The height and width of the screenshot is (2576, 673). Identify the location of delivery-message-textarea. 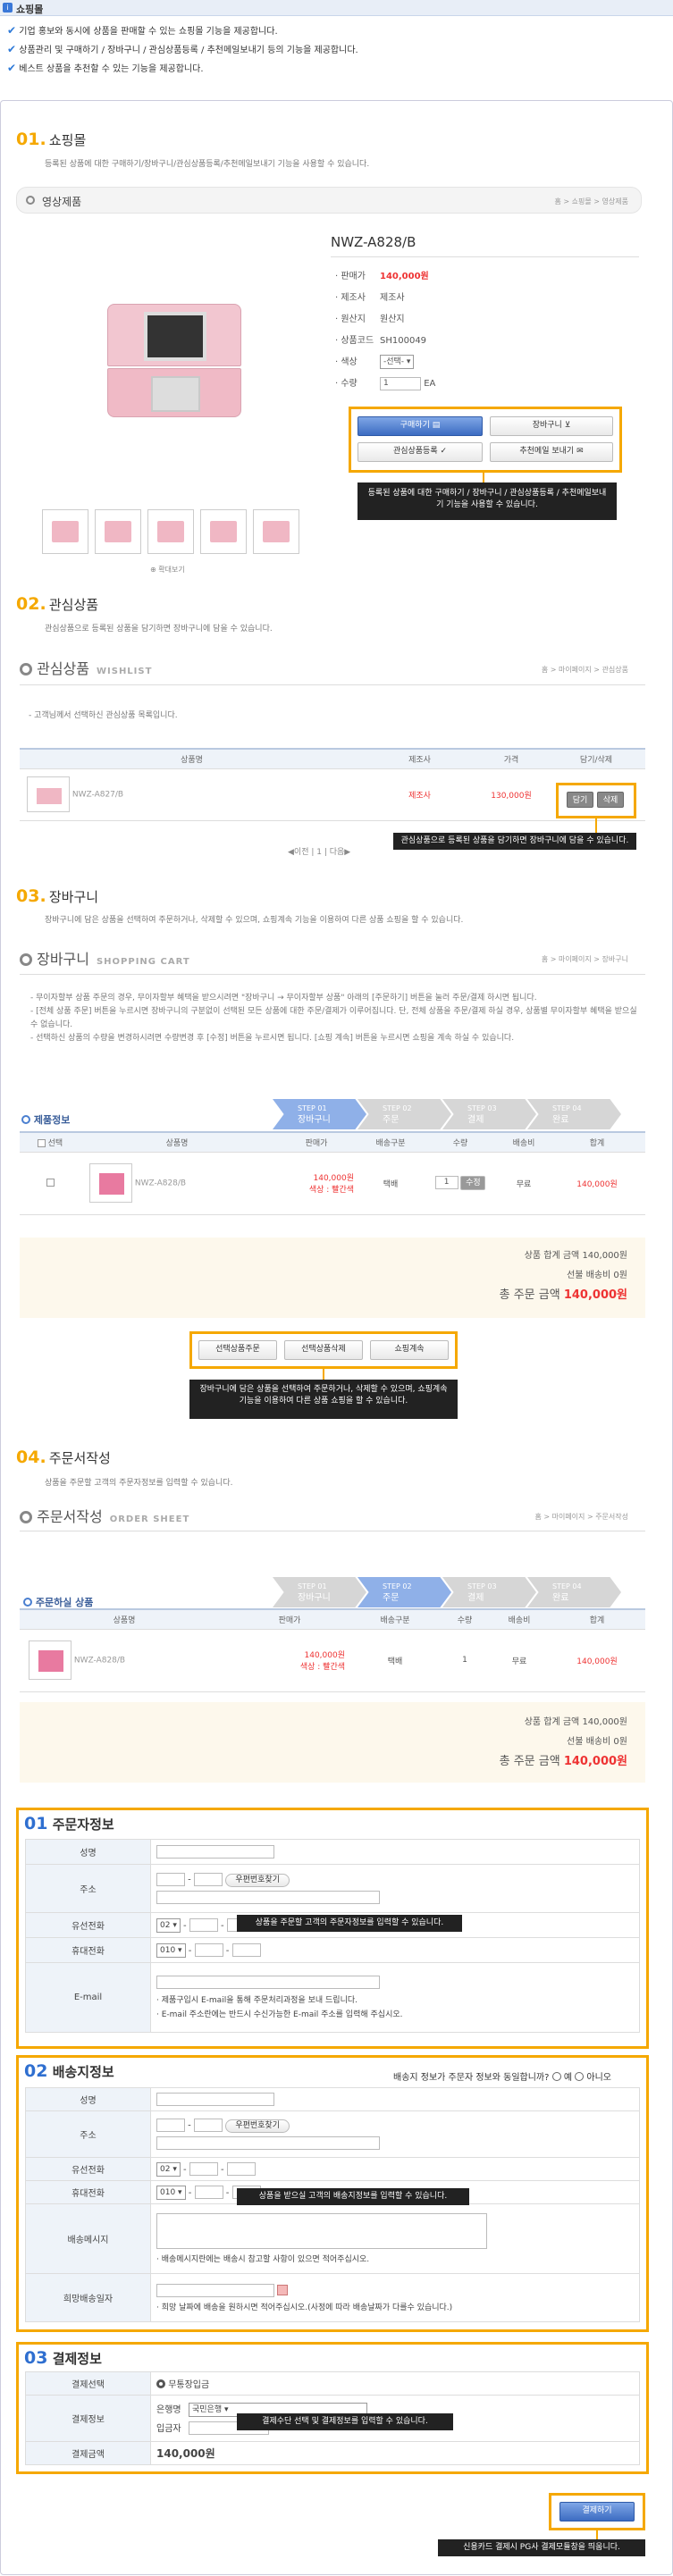
(321, 2231).